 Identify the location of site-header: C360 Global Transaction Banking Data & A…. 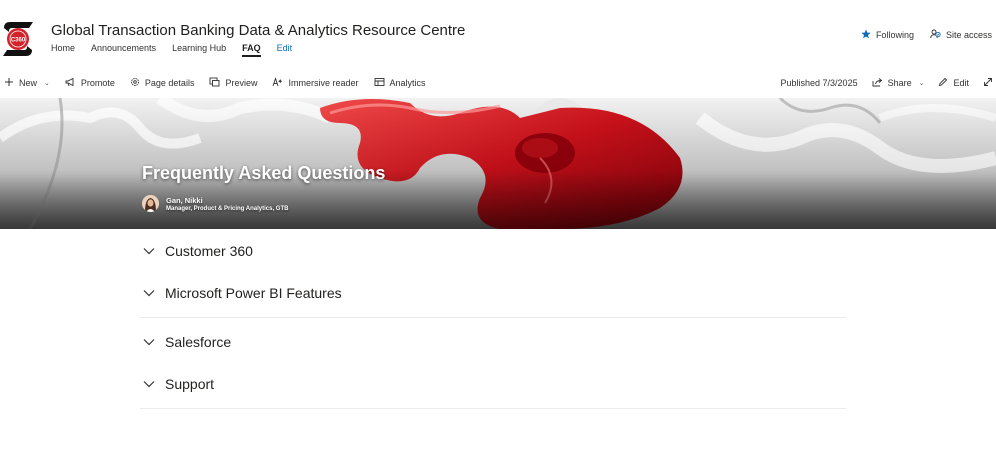
(498, 33).